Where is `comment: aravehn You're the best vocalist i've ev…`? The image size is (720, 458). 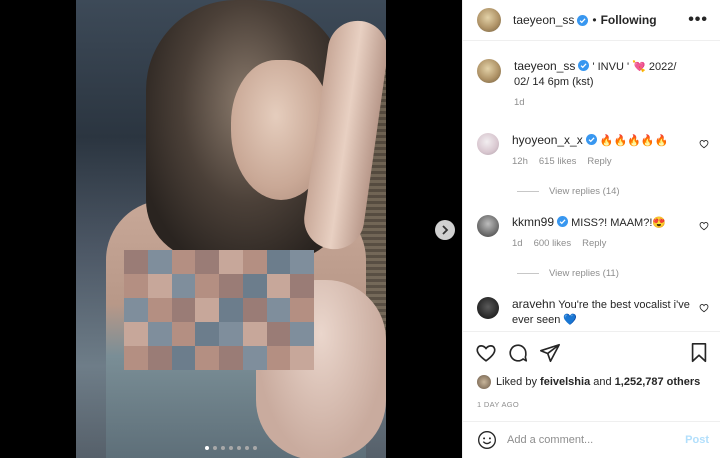 comment: aravehn You're the best vocalist i've ev… is located at coordinates (593, 312).